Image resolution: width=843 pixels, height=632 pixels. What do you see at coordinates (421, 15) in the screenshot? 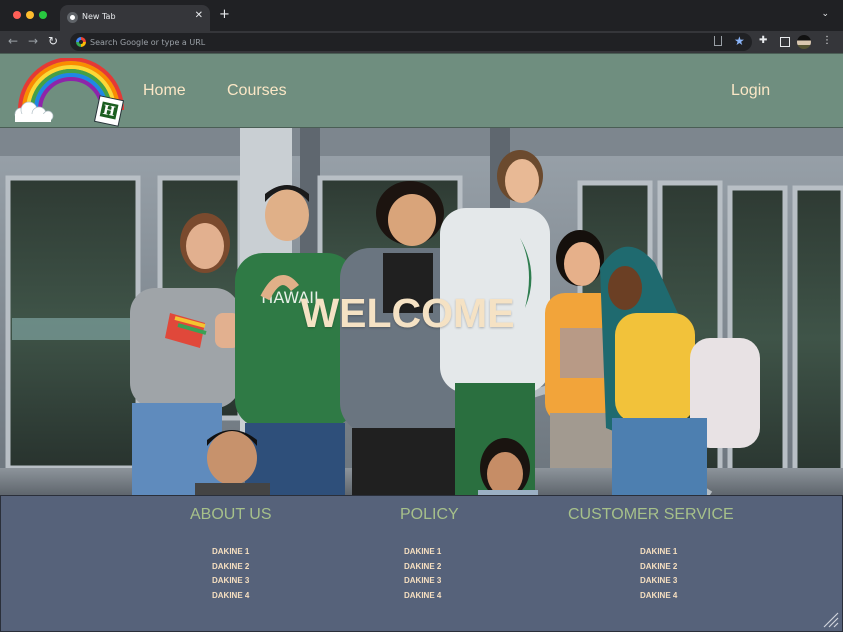
I see `browser-tab-strip: New Tab ✕ + ⌄` at bounding box center [421, 15].